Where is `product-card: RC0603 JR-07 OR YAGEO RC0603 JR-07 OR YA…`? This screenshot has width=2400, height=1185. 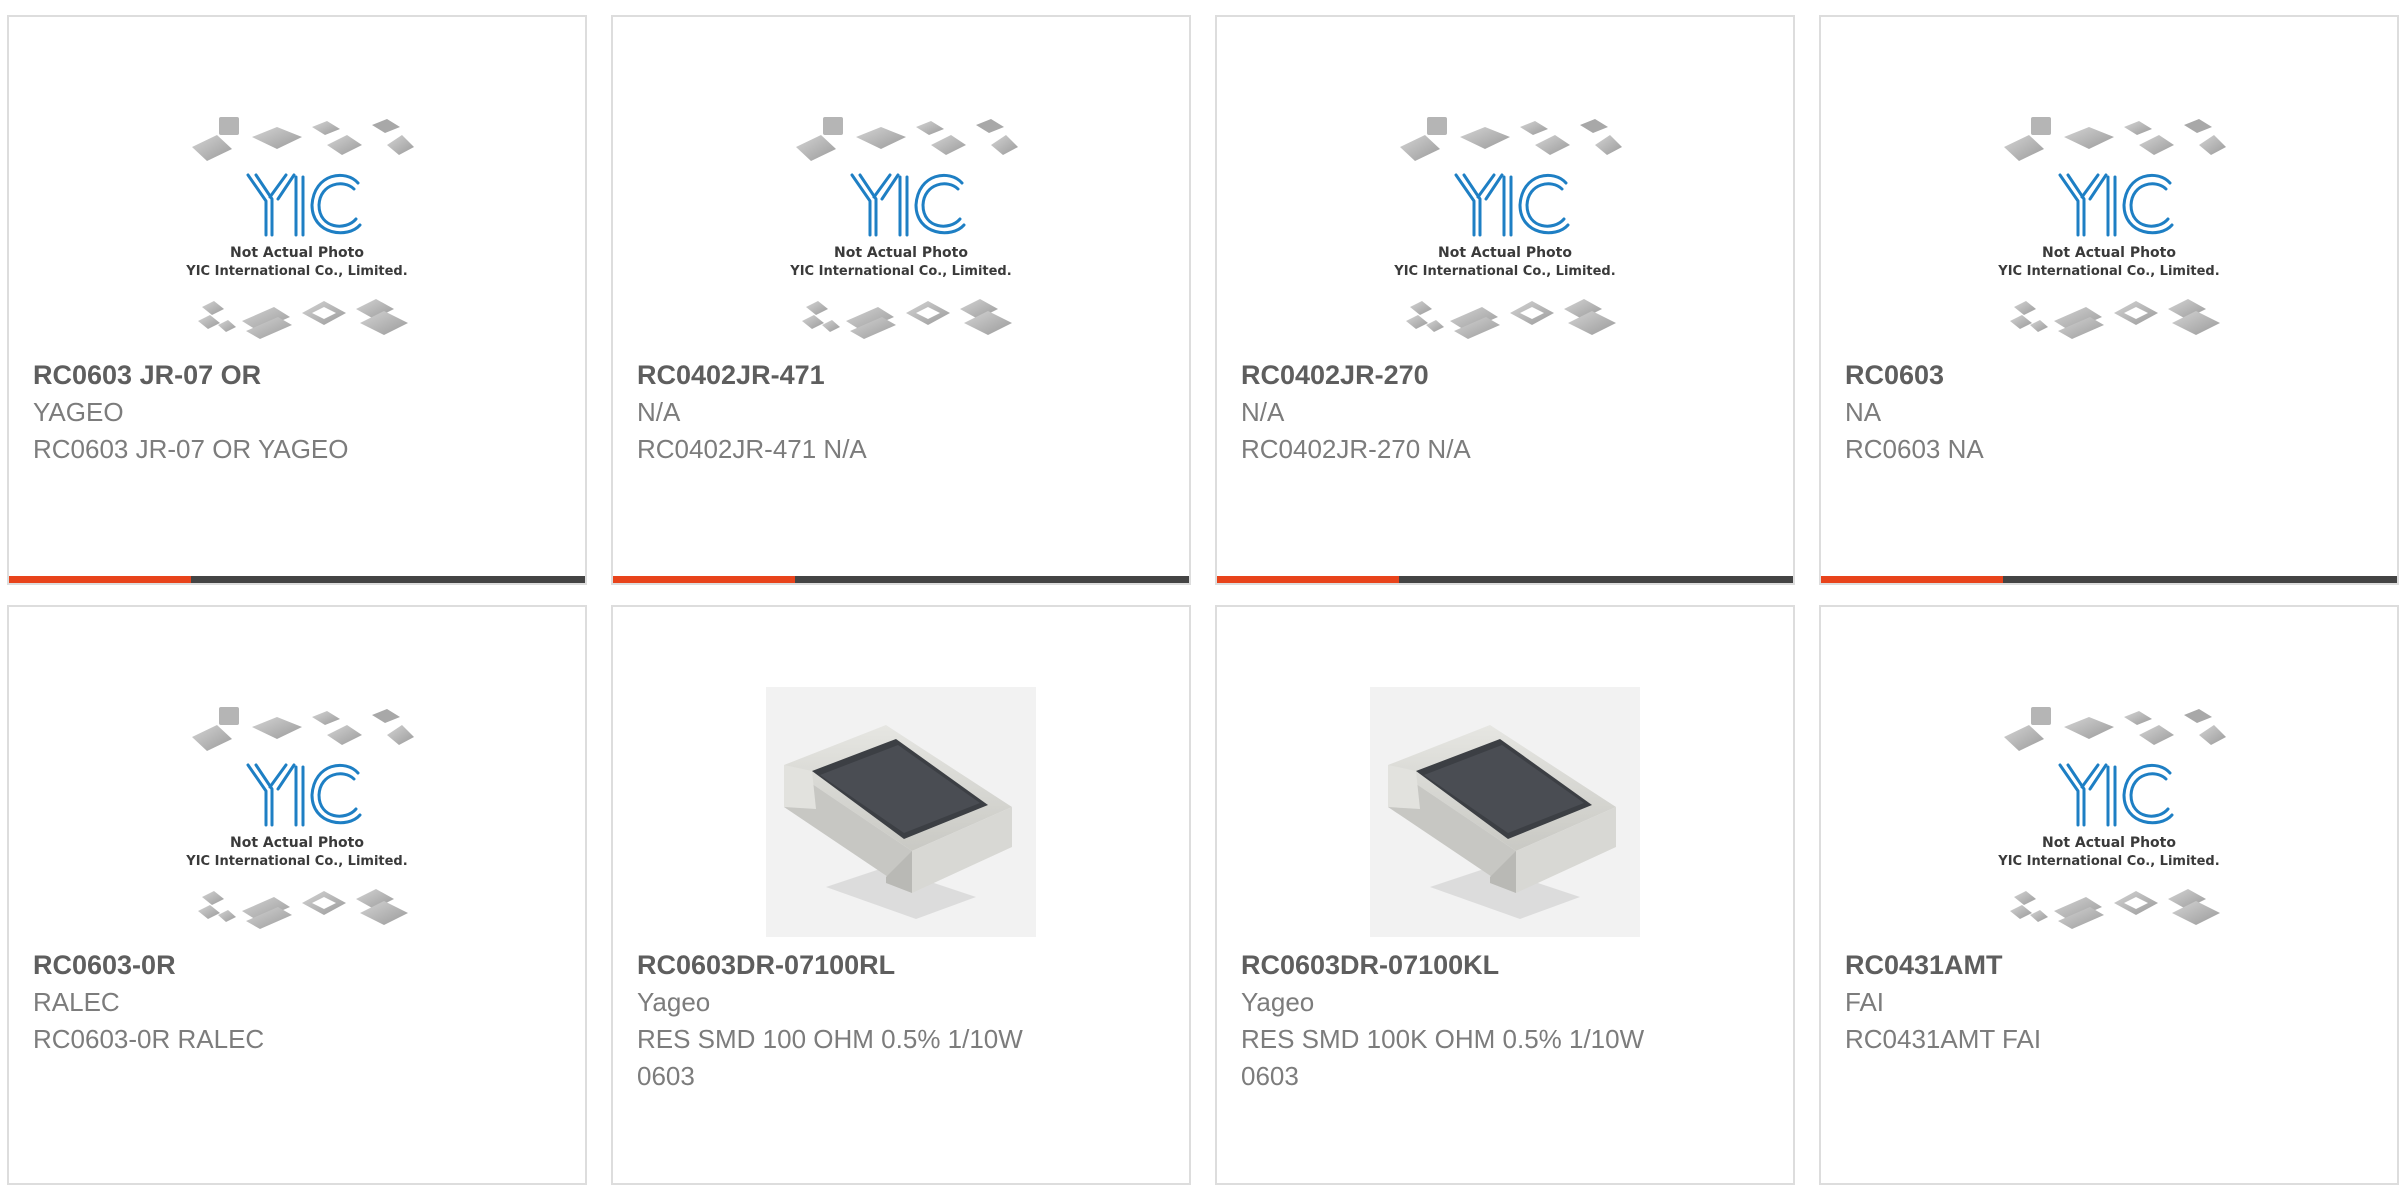 product-card: RC0603 JR-07 OR YAGEO RC0603 JR-07 OR YA… is located at coordinates (297, 300).